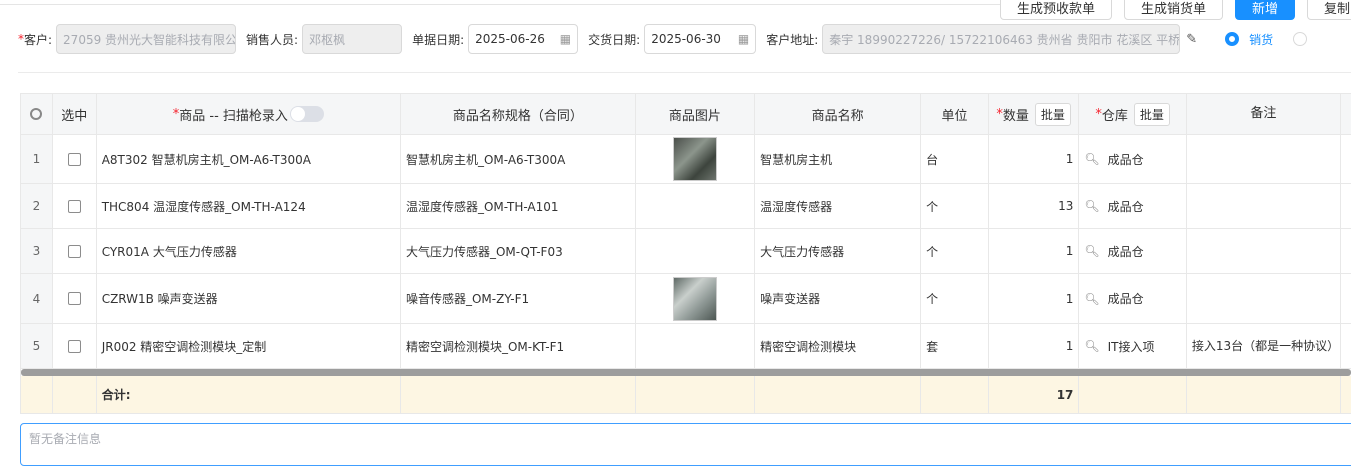  I want to click on top-divider, so click(500, 4).